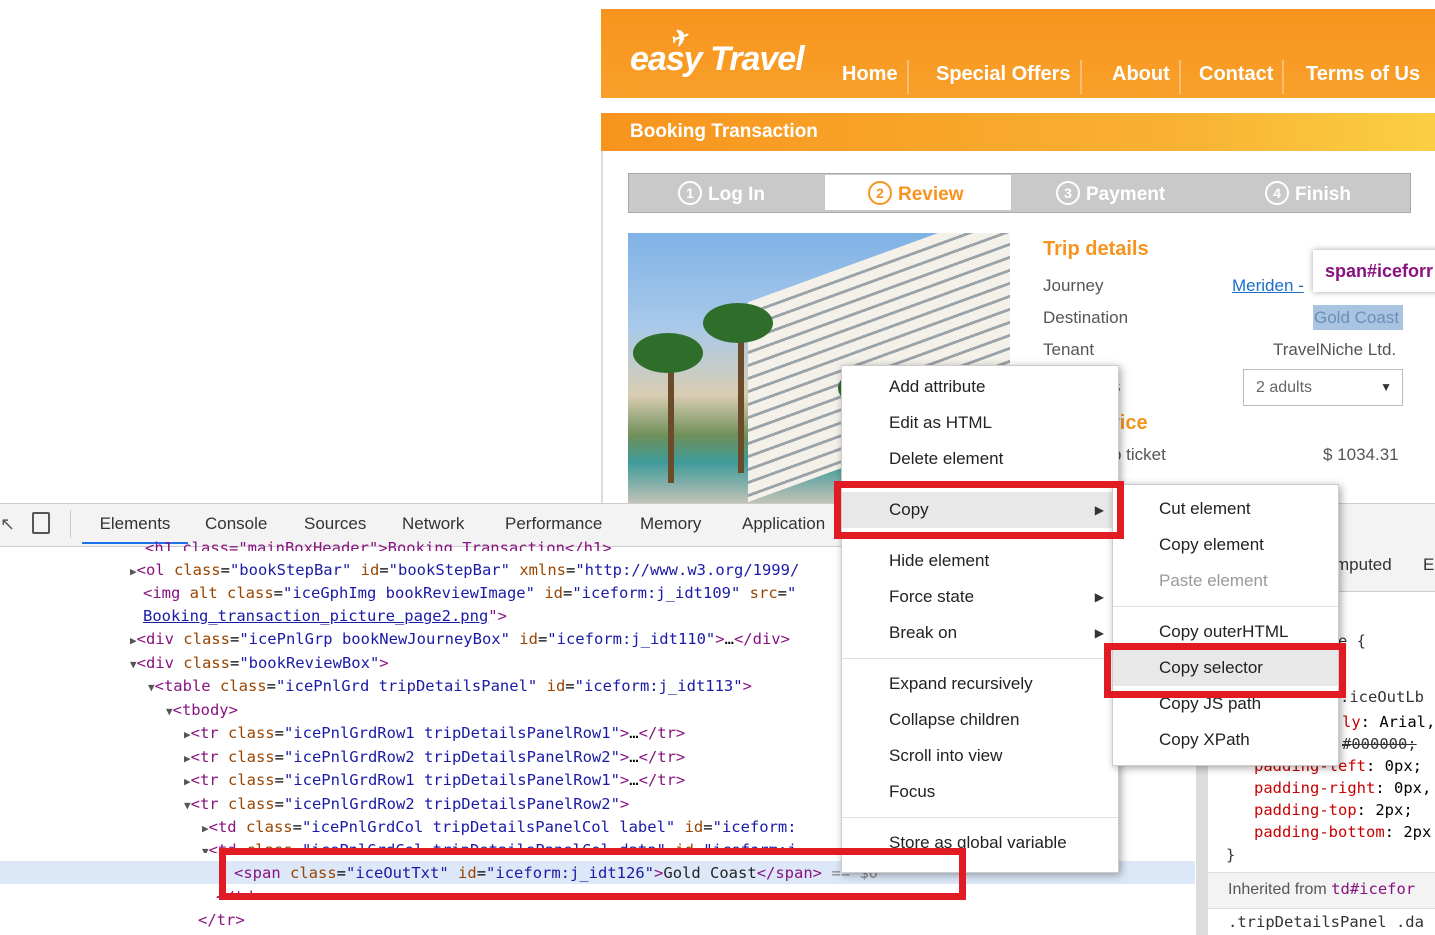 The height and width of the screenshot is (935, 1435). Describe the element at coordinates (7, 524) in the screenshot. I see `inspect-icon: ↖` at that location.